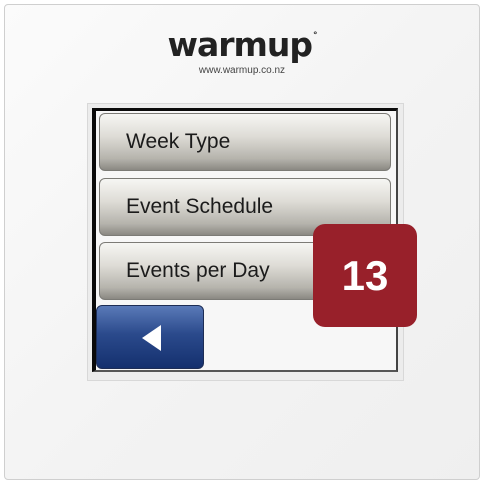 Image resolution: width=487 pixels, height=488 pixels. What do you see at coordinates (198, 270) in the screenshot?
I see `menu-item-label: Events per Day` at bounding box center [198, 270].